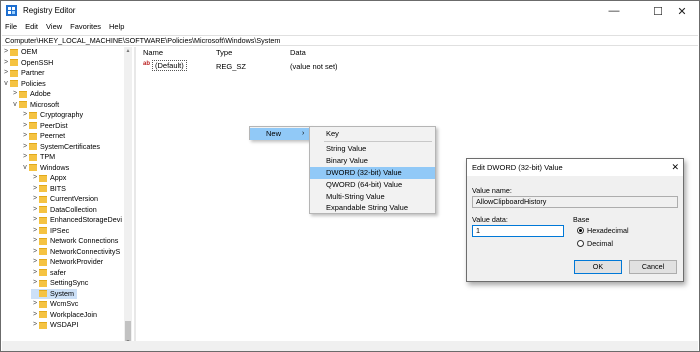 The image size is (700, 352). I want to click on tree-item-settingsync: > SettingSync, so click(59, 283).